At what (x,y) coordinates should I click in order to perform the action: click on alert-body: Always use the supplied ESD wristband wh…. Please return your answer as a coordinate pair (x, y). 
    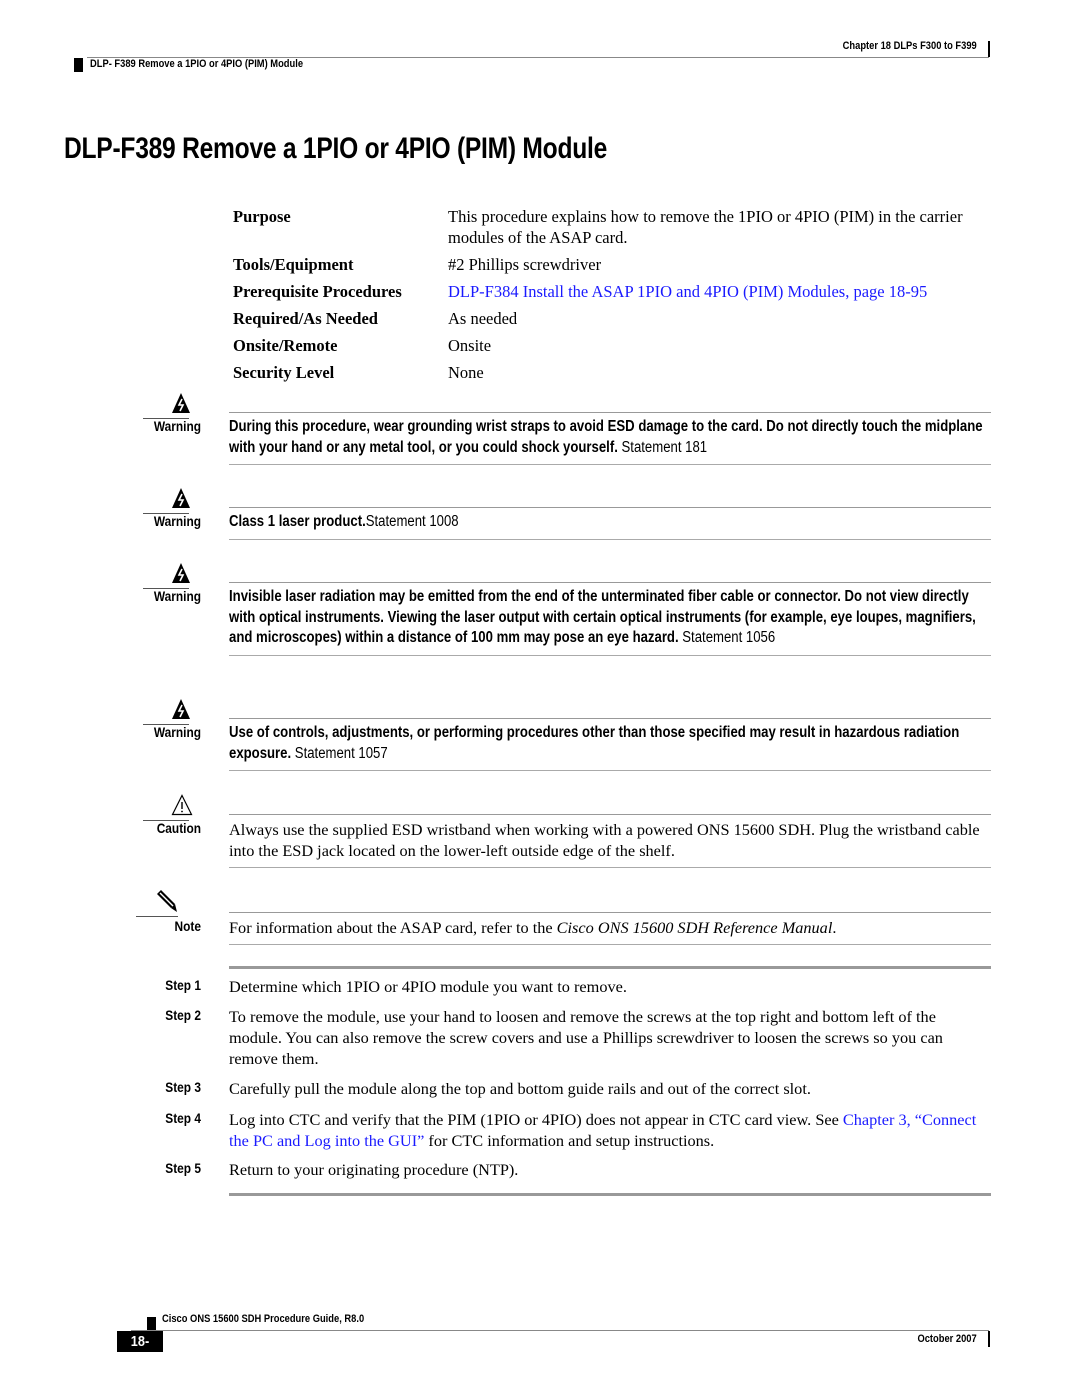
    Looking at the image, I should click on (610, 841).